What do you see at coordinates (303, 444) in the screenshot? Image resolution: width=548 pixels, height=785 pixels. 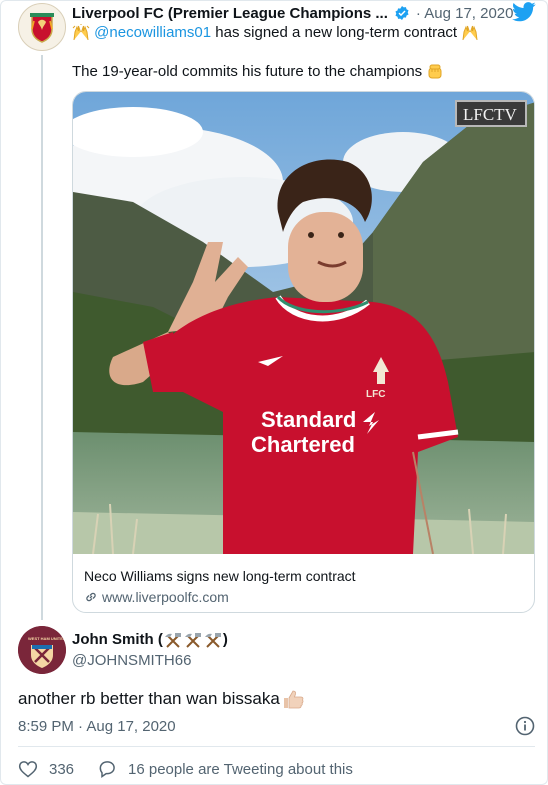 I see `kit-sponsor-line2: Chartered` at bounding box center [303, 444].